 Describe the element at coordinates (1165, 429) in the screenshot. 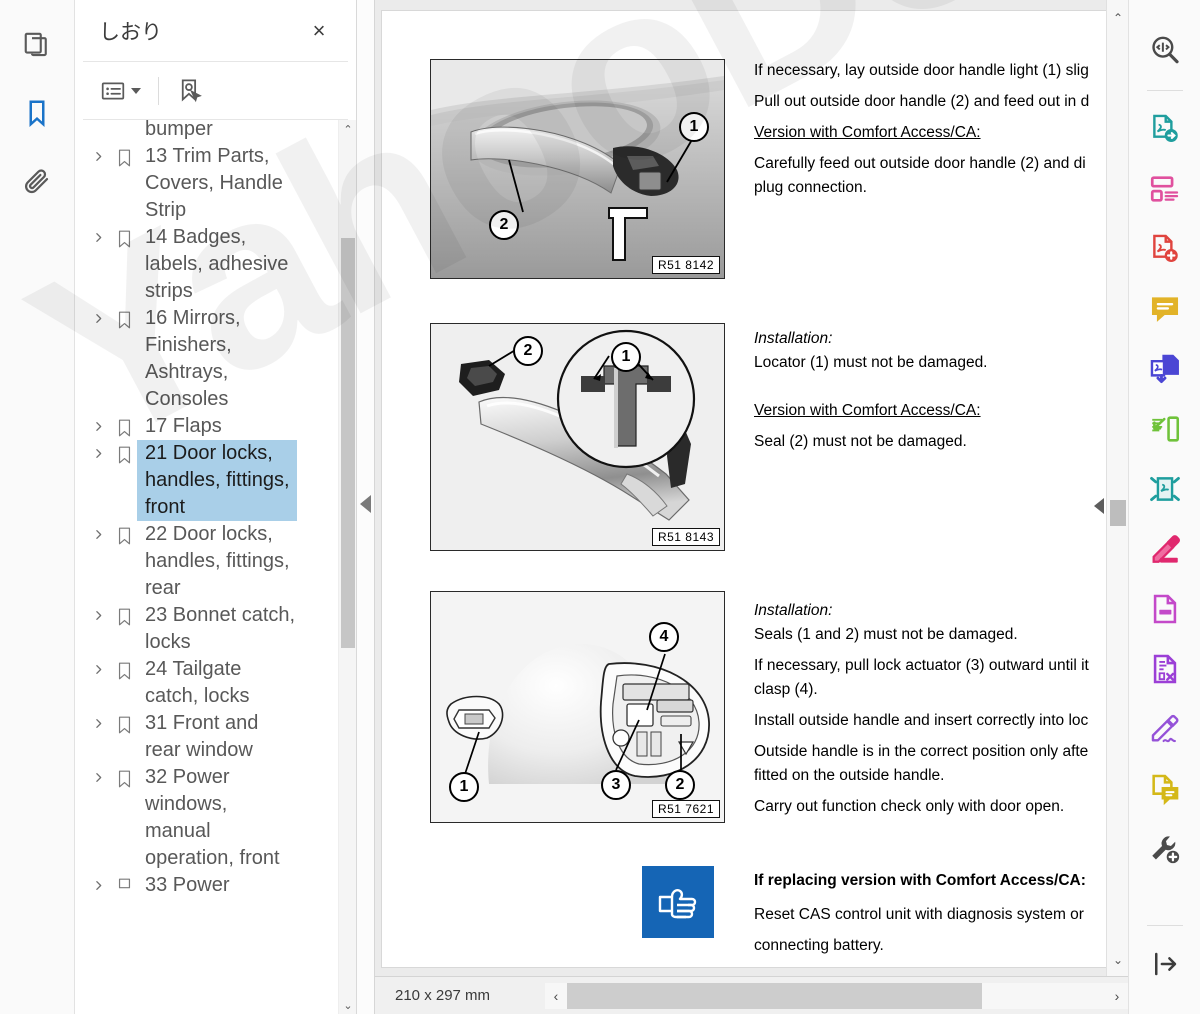

I see `page-extract-icon` at that location.